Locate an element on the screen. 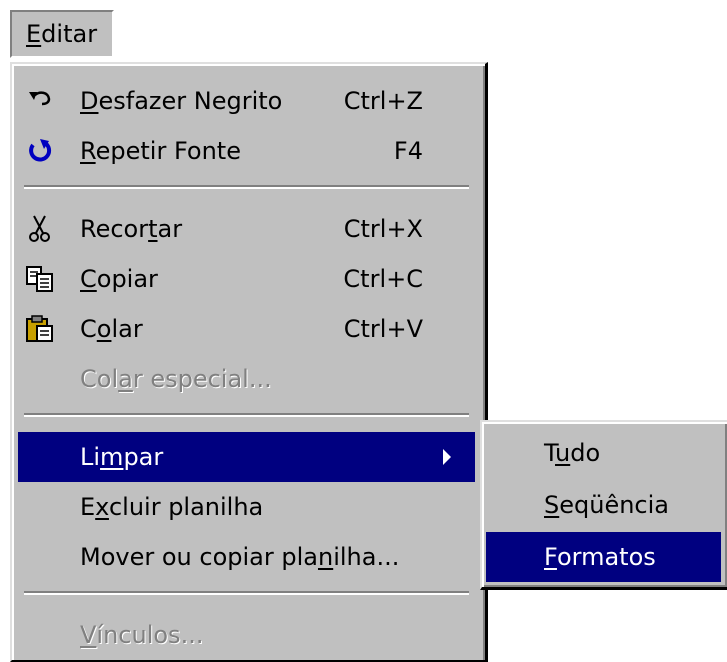  menu-editar: Editar is located at coordinates (62, 34).